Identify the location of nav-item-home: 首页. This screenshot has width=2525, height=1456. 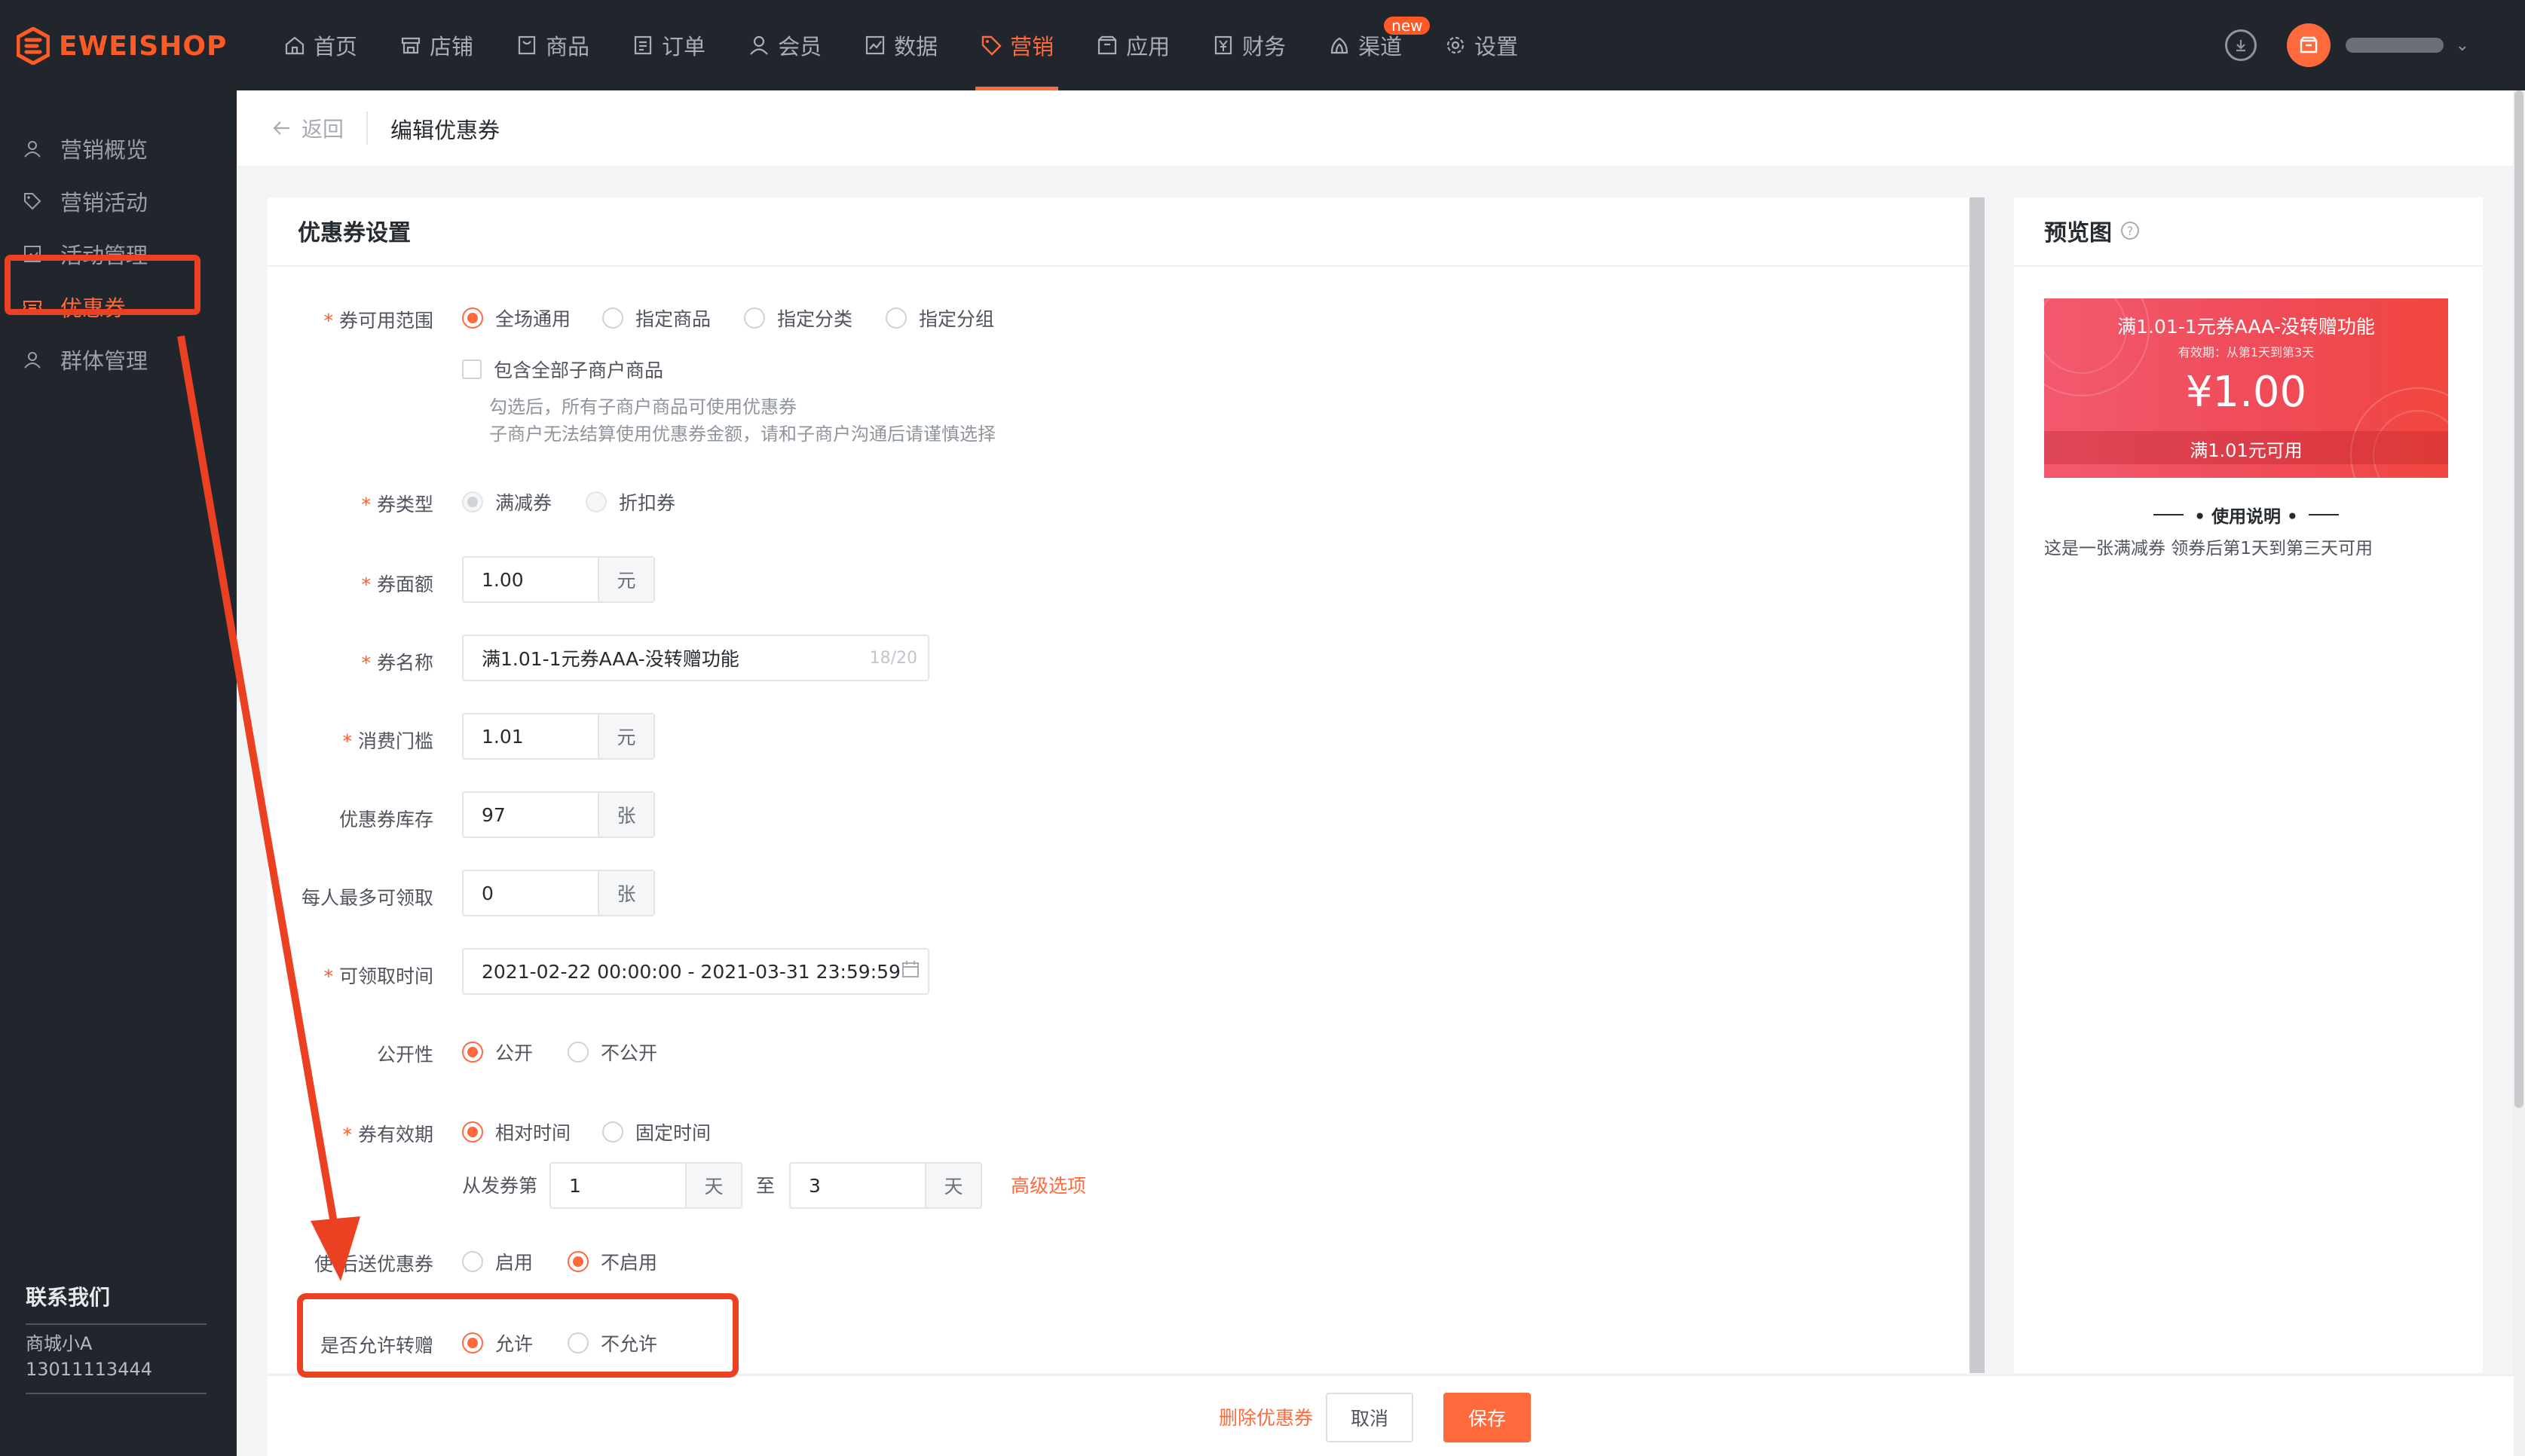
(320, 45).